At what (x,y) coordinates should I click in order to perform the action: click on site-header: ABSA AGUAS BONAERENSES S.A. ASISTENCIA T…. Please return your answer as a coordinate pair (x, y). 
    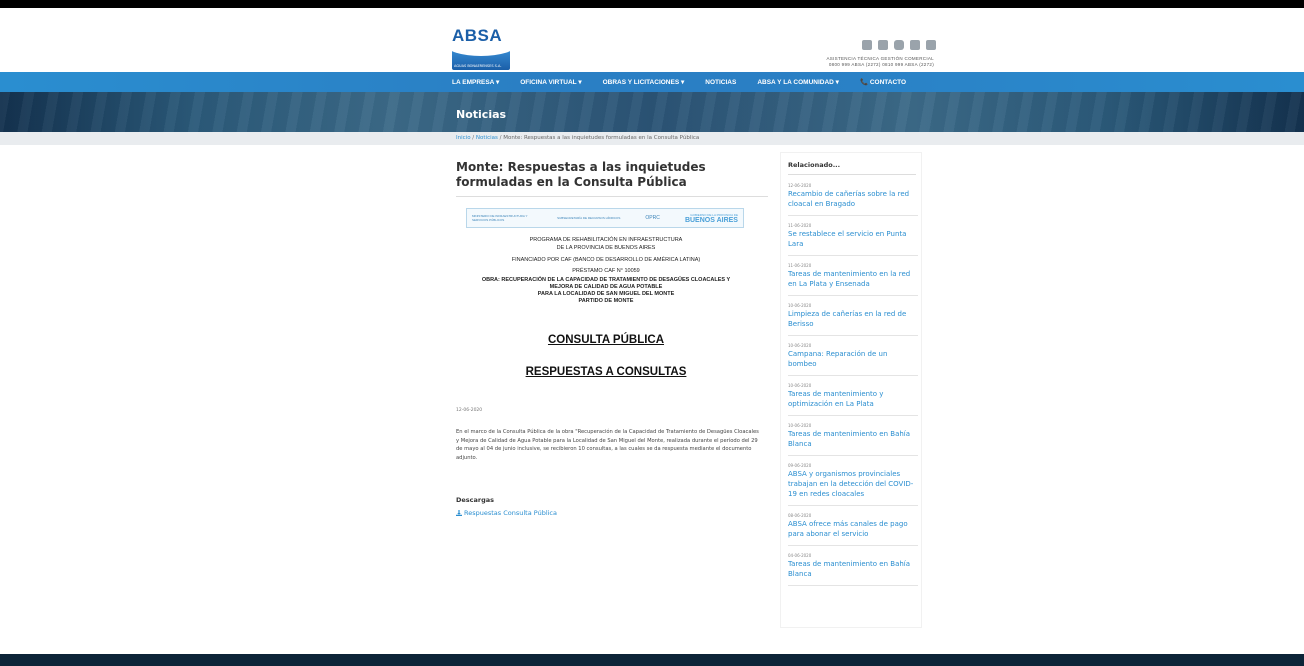
    Looking at the image, I should click on (652, 40).